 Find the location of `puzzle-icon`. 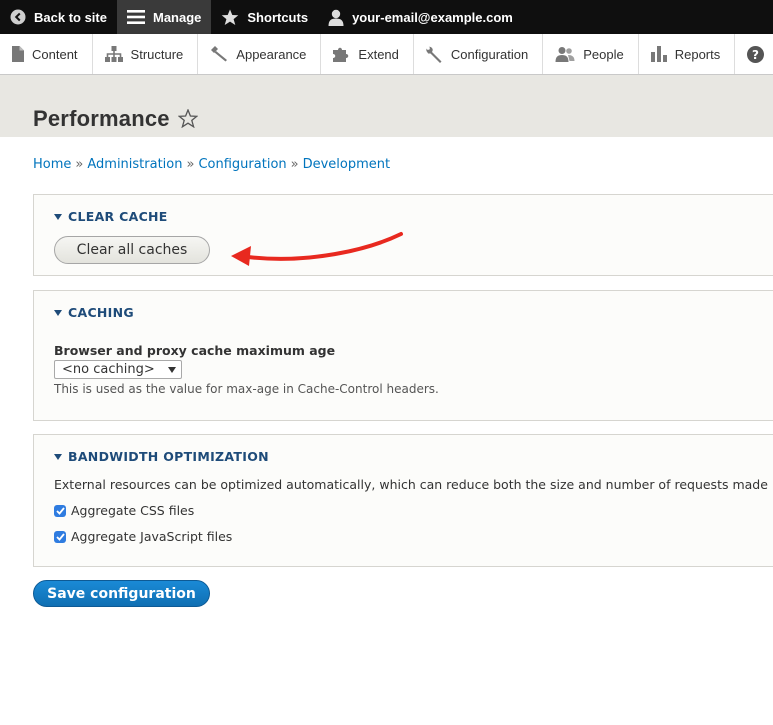

puzzle-icon is located at coordinates (341, 54).